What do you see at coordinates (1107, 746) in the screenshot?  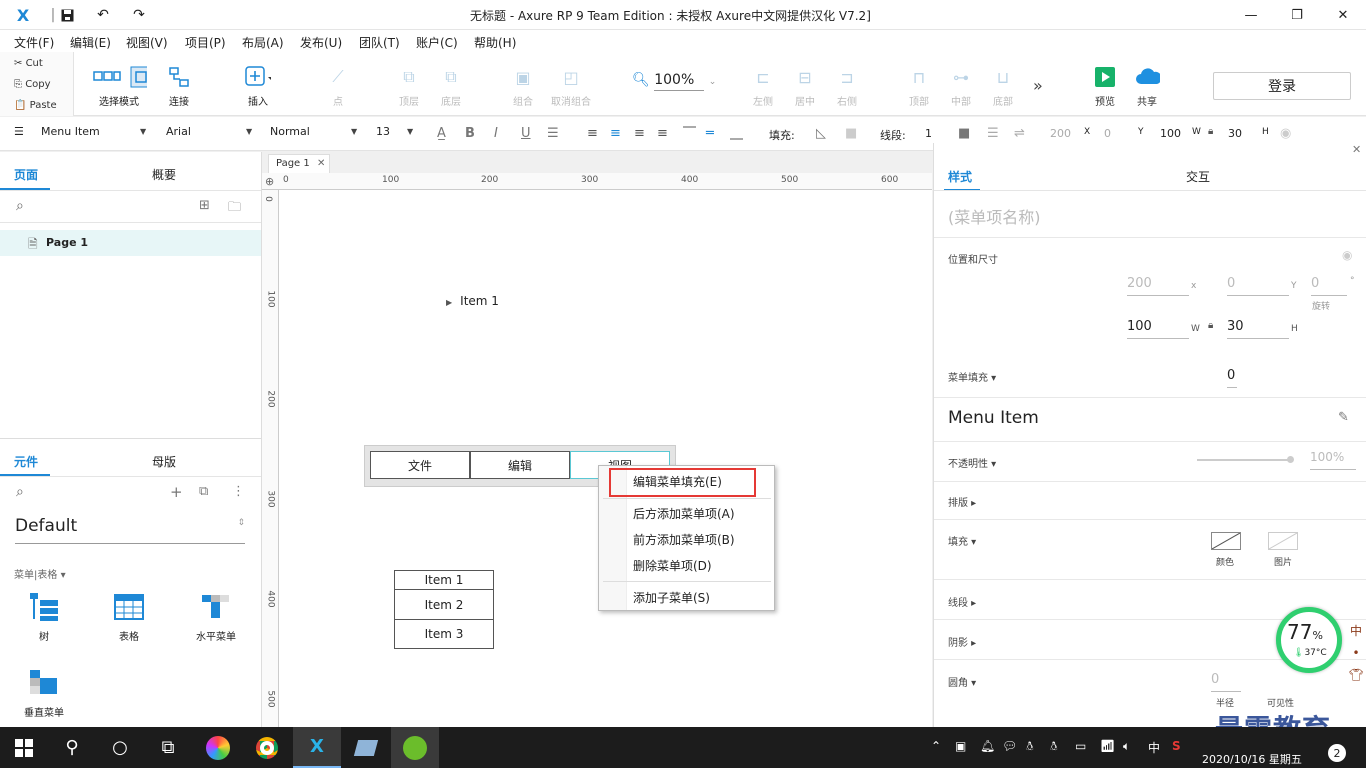 I see `network-icon: 📶︎` at bounding box center [1107, 746].